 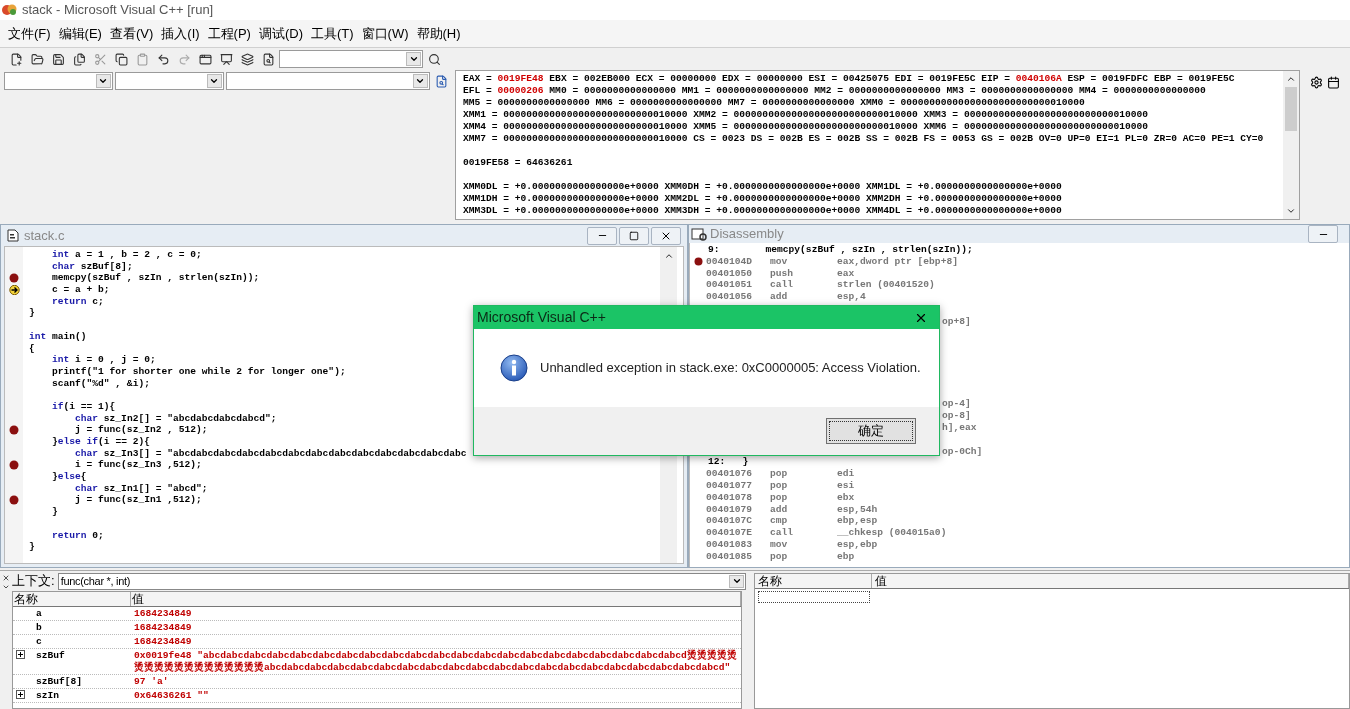 I want to click on code-line: char sz_In3[] = "abcdabcdabcdabcdabcdabcdabcdabcdabcdabcdabcdabcdabc, so click(x=270, y=453).